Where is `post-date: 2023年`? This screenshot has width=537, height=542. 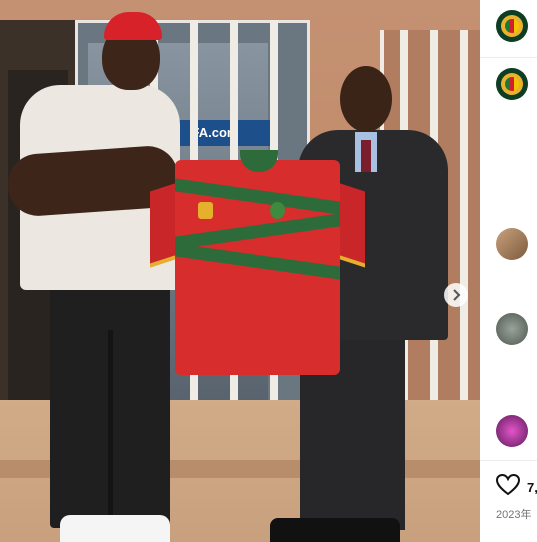 post-date: 2023年 is located at coordinates (514, 515).